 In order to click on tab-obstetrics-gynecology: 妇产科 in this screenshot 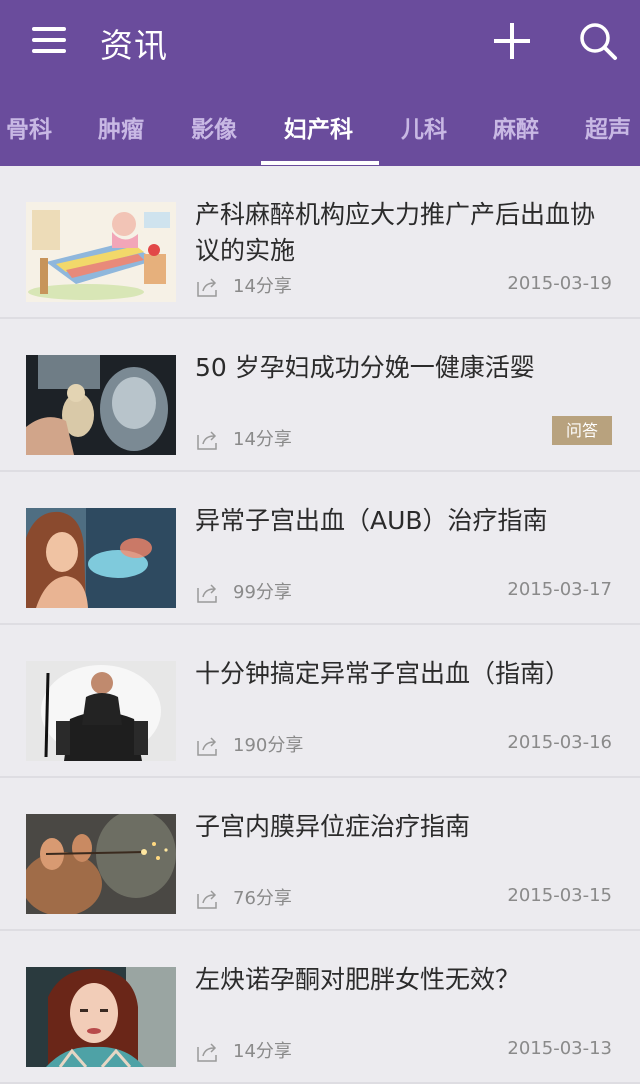, I will do `click(318, 127)`.